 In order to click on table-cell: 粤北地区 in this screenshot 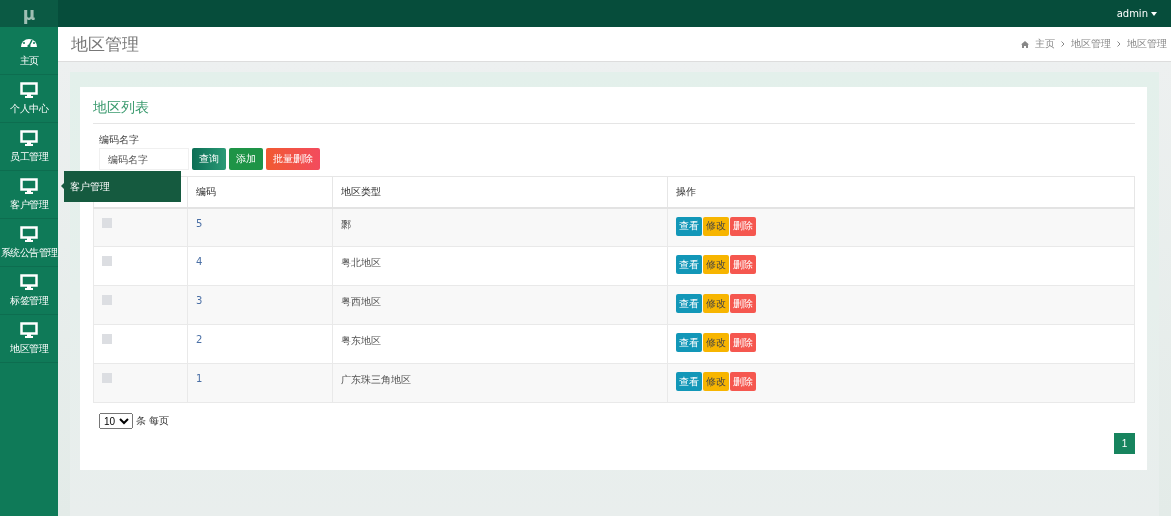, I will do `click(361, 262)`.